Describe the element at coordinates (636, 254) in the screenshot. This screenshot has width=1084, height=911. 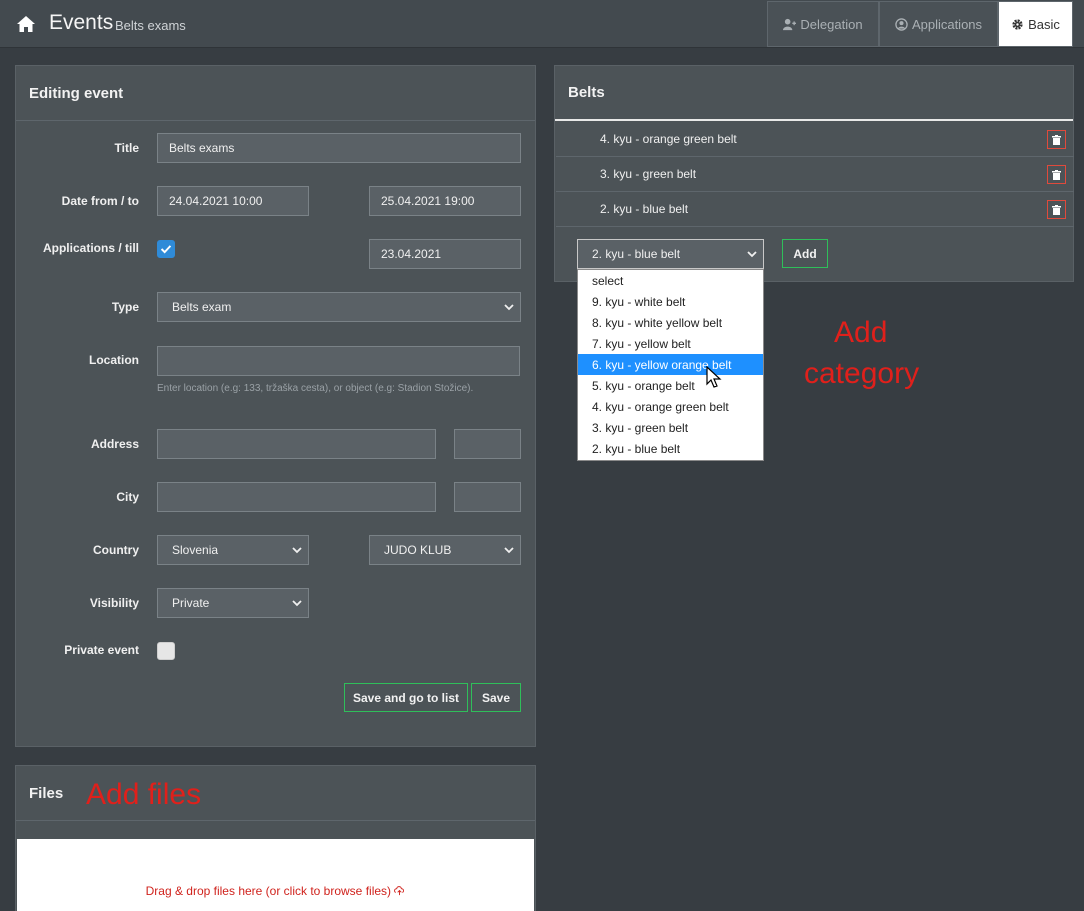
I see `belt-select-value: 2. kyu - blue belt` at that location.